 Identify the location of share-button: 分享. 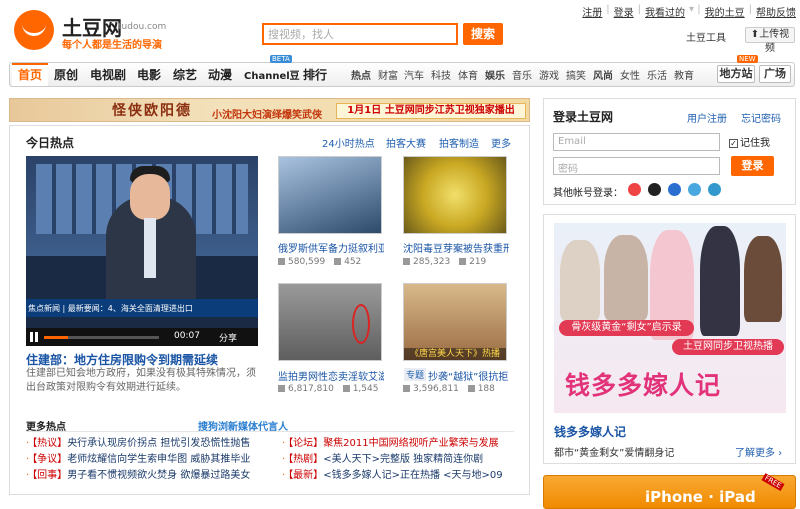
(228, 337).